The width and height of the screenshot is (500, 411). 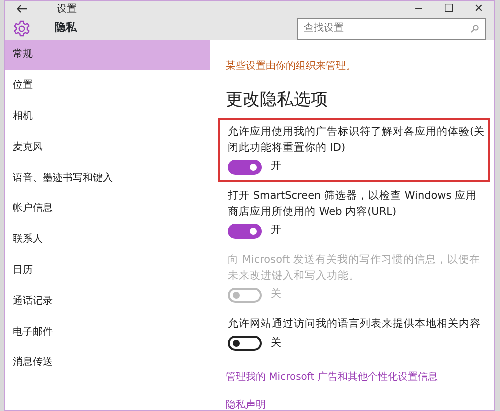 What do you see at coordinates (355, 324) in the screenshot?
I see `option-description: 允许网站通过访问我的语言列表来提供本地相关内容` at bounding box center [355, 324].